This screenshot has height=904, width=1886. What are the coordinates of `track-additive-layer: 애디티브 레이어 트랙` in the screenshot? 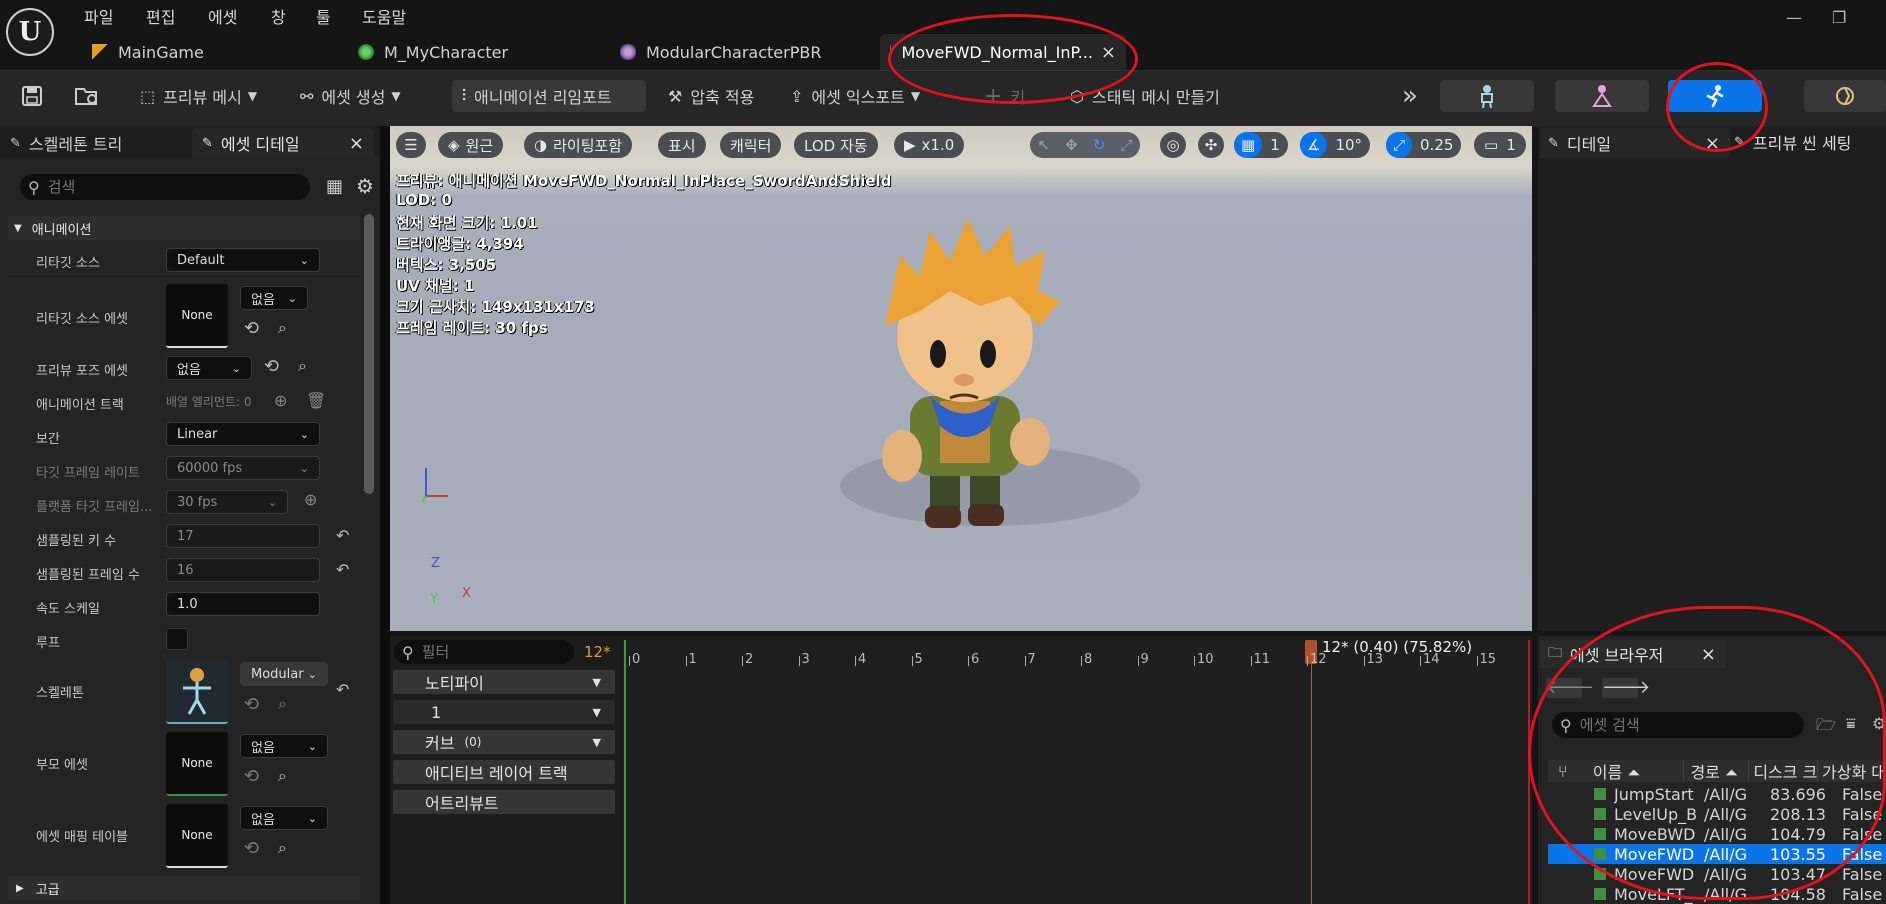 It's located at (504, 772).